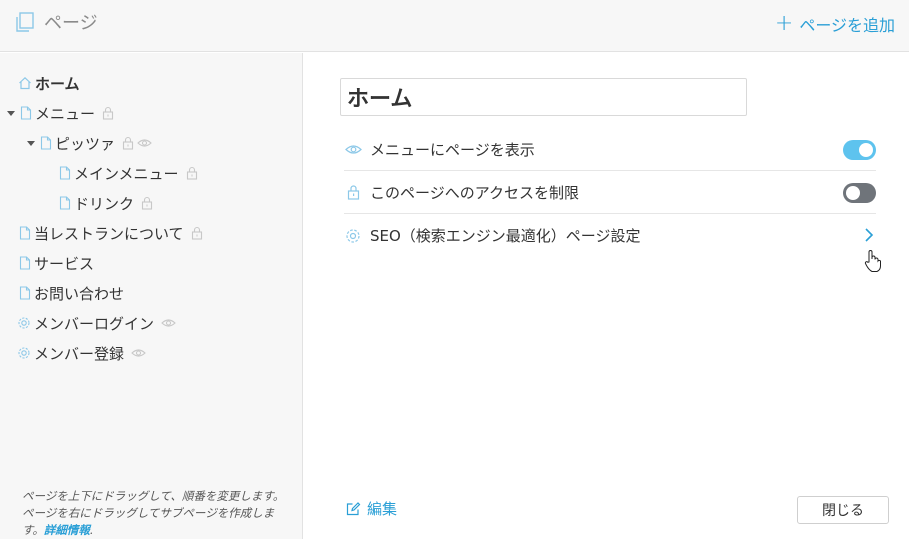 This screenshot has height=539, width=909. I want to click on tree-item-home: ホーム, so click(49, 83).